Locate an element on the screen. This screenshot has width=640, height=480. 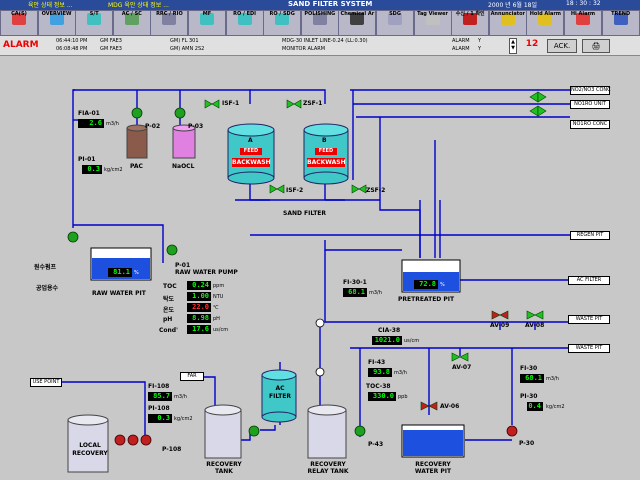
ack-button: ACK. is located at coordinates (562, 46).